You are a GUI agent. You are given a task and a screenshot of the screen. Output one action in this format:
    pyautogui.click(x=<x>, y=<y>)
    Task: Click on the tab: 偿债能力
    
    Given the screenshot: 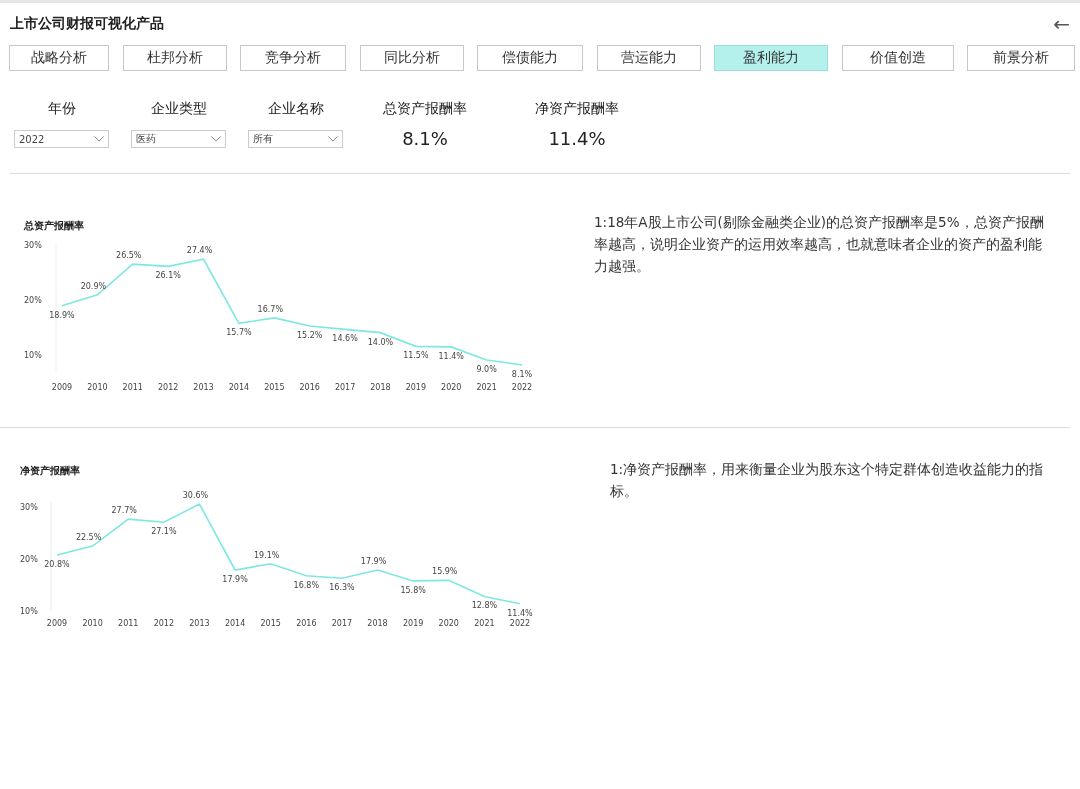 What is the action you would take?
    pyautogui.click(x=530, y=58)
    